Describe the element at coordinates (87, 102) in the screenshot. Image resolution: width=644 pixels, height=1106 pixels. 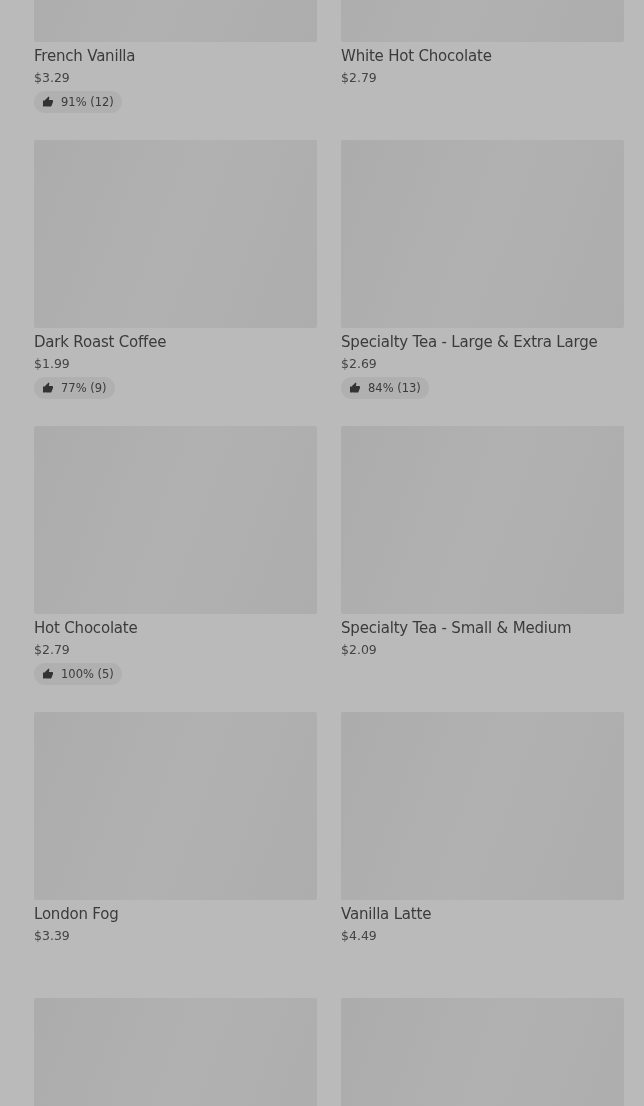
I see `rating-text: 91% (12)` at that location.